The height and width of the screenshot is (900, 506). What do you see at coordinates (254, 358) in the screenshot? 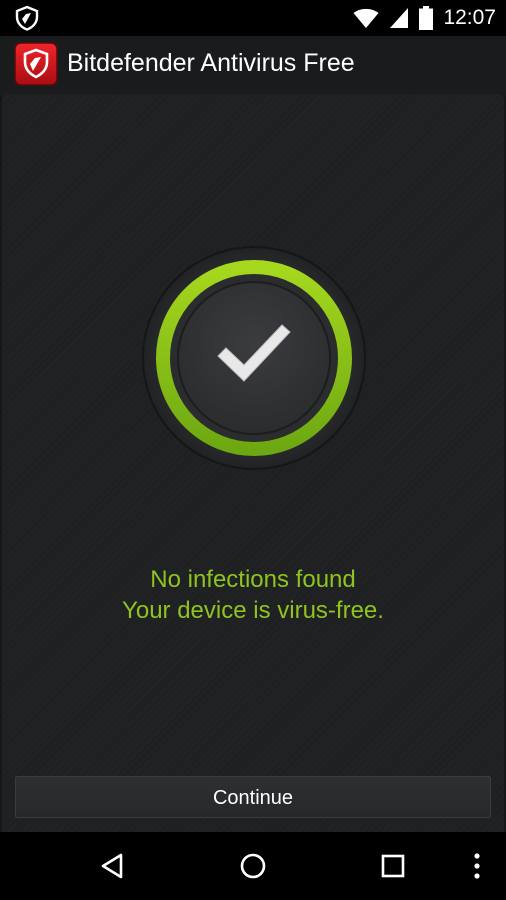
I see `scan-status-indicator` at bounding box center [254, 358].